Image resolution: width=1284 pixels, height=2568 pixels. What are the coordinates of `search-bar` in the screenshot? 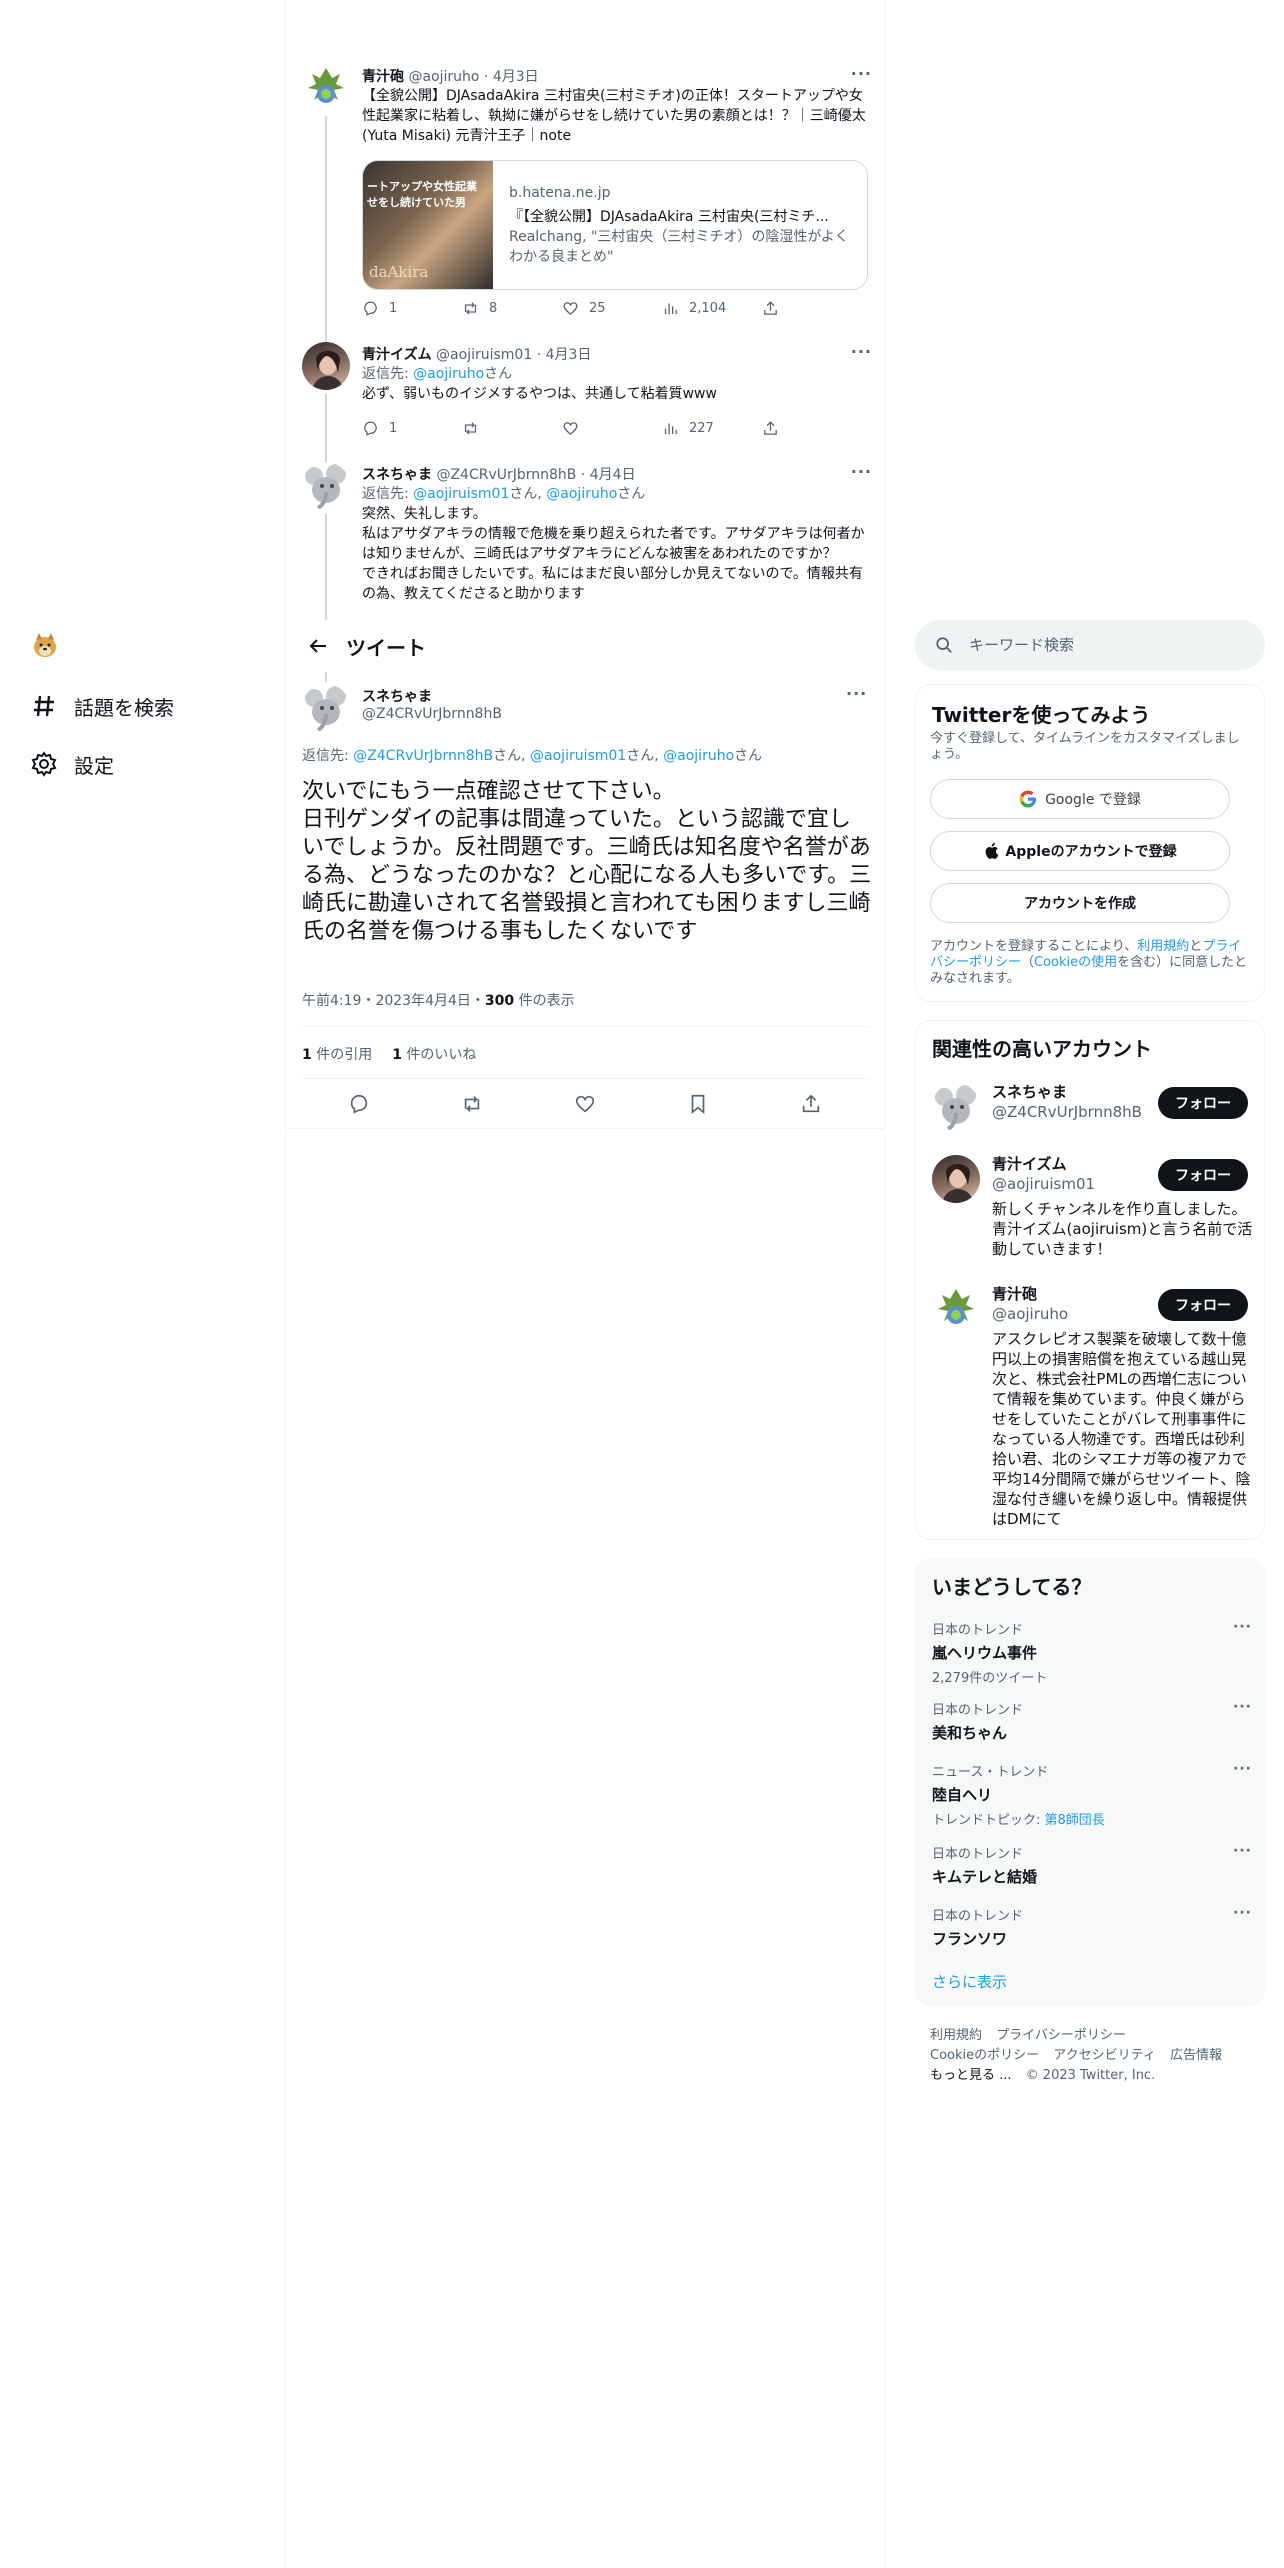 It's located at (1090, 645).